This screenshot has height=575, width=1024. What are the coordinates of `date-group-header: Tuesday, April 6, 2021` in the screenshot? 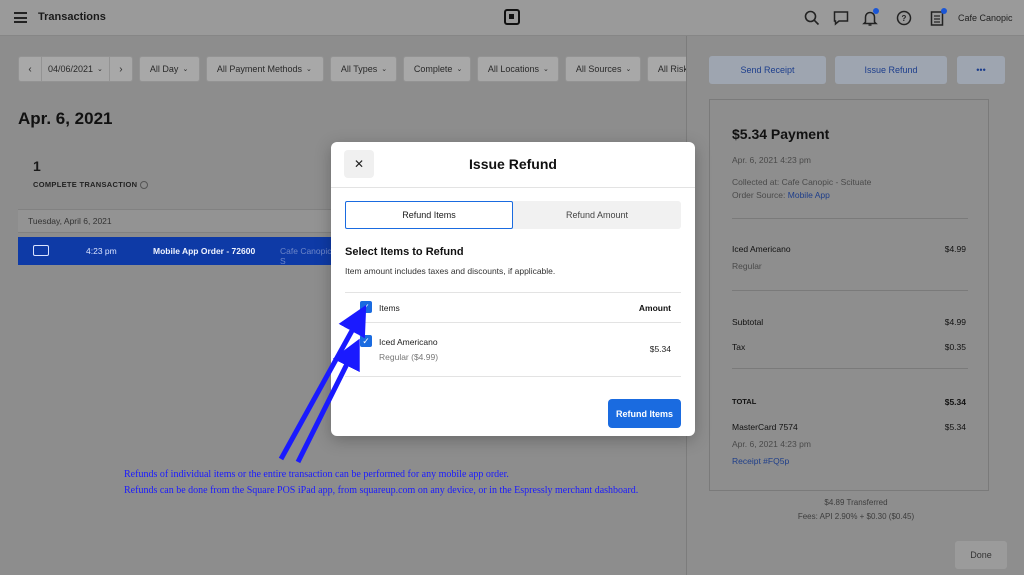 It's located at (178, 221).